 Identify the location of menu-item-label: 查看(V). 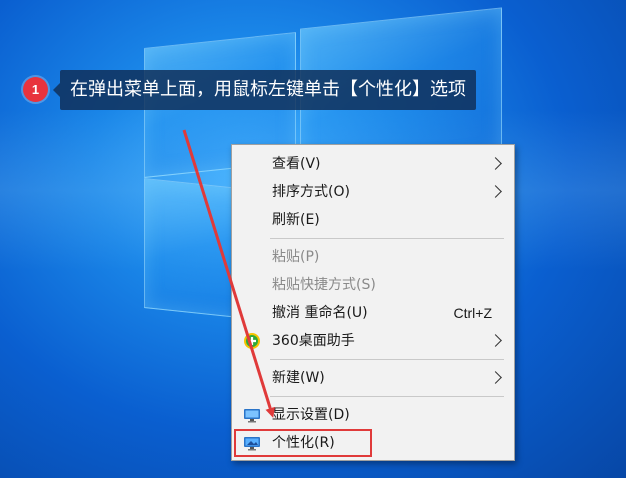
(296, 164).